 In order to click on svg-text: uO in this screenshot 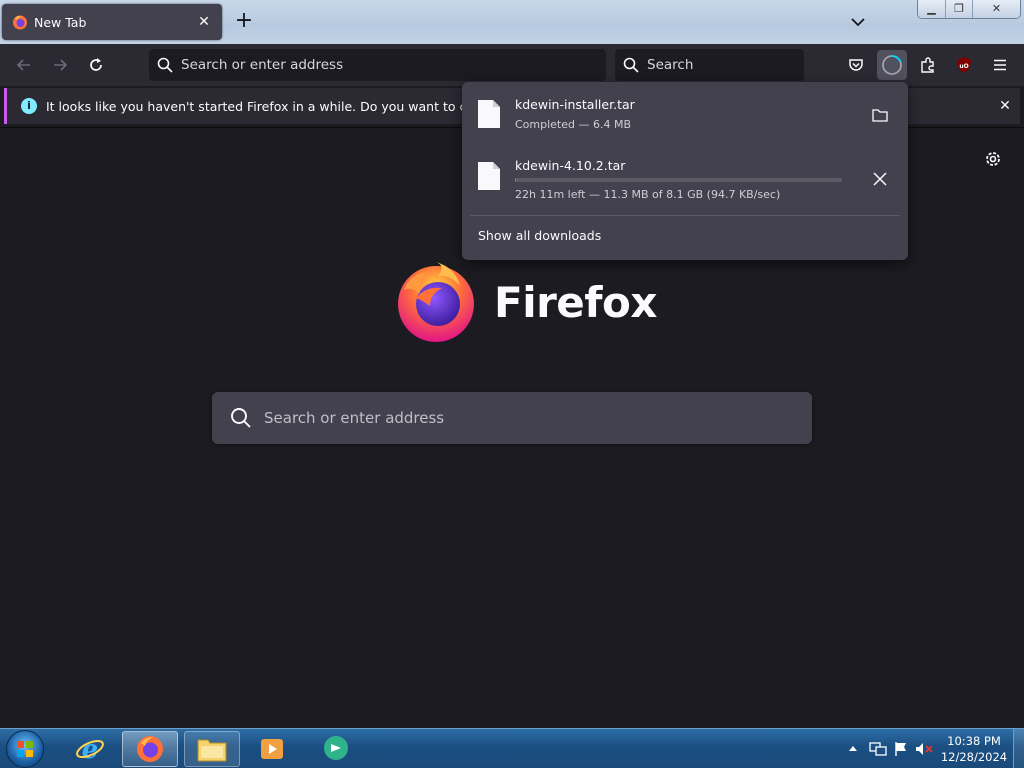, I will do `click(963, 66)`.